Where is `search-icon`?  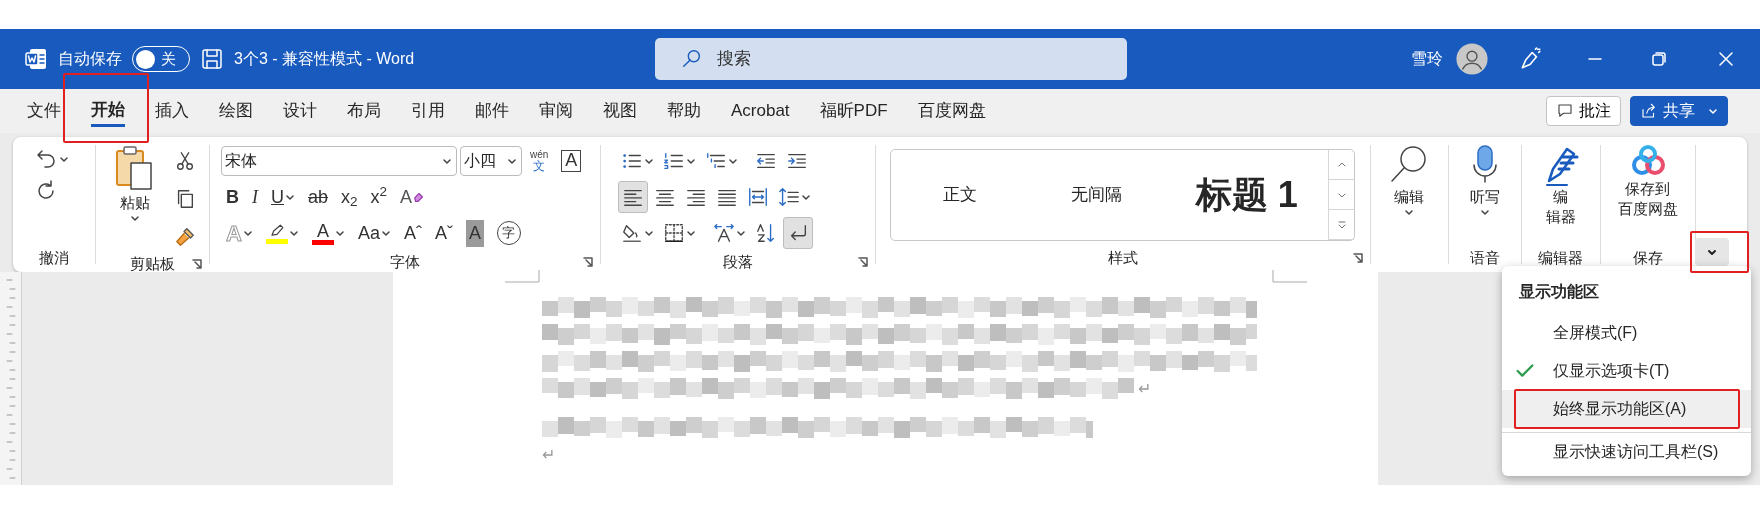 search-icon is located at coordinates (692, 59).